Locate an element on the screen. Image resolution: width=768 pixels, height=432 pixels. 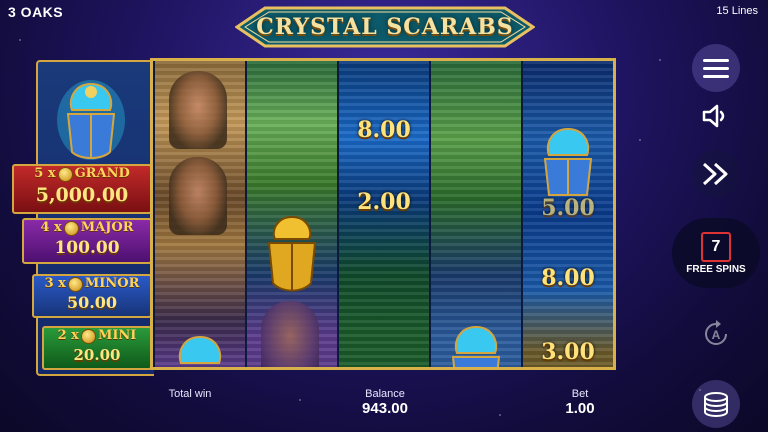
golden-scarab-icon is located at coordinates (292, 253).